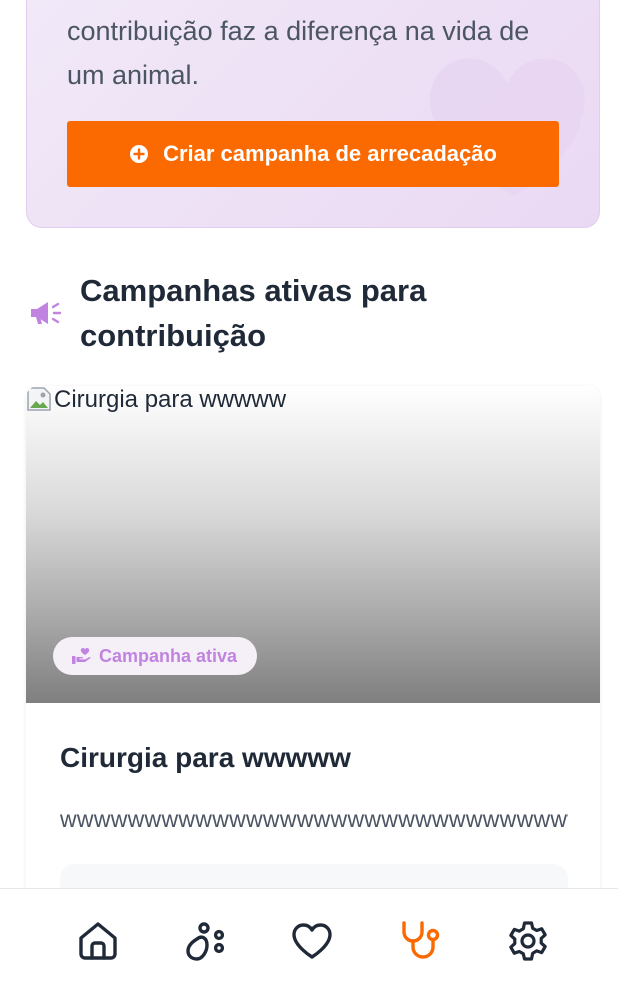  Describe the element at coordinates (168, 655) in the screenshot. I see `status-badge-label: Campanha ativa` at that location.